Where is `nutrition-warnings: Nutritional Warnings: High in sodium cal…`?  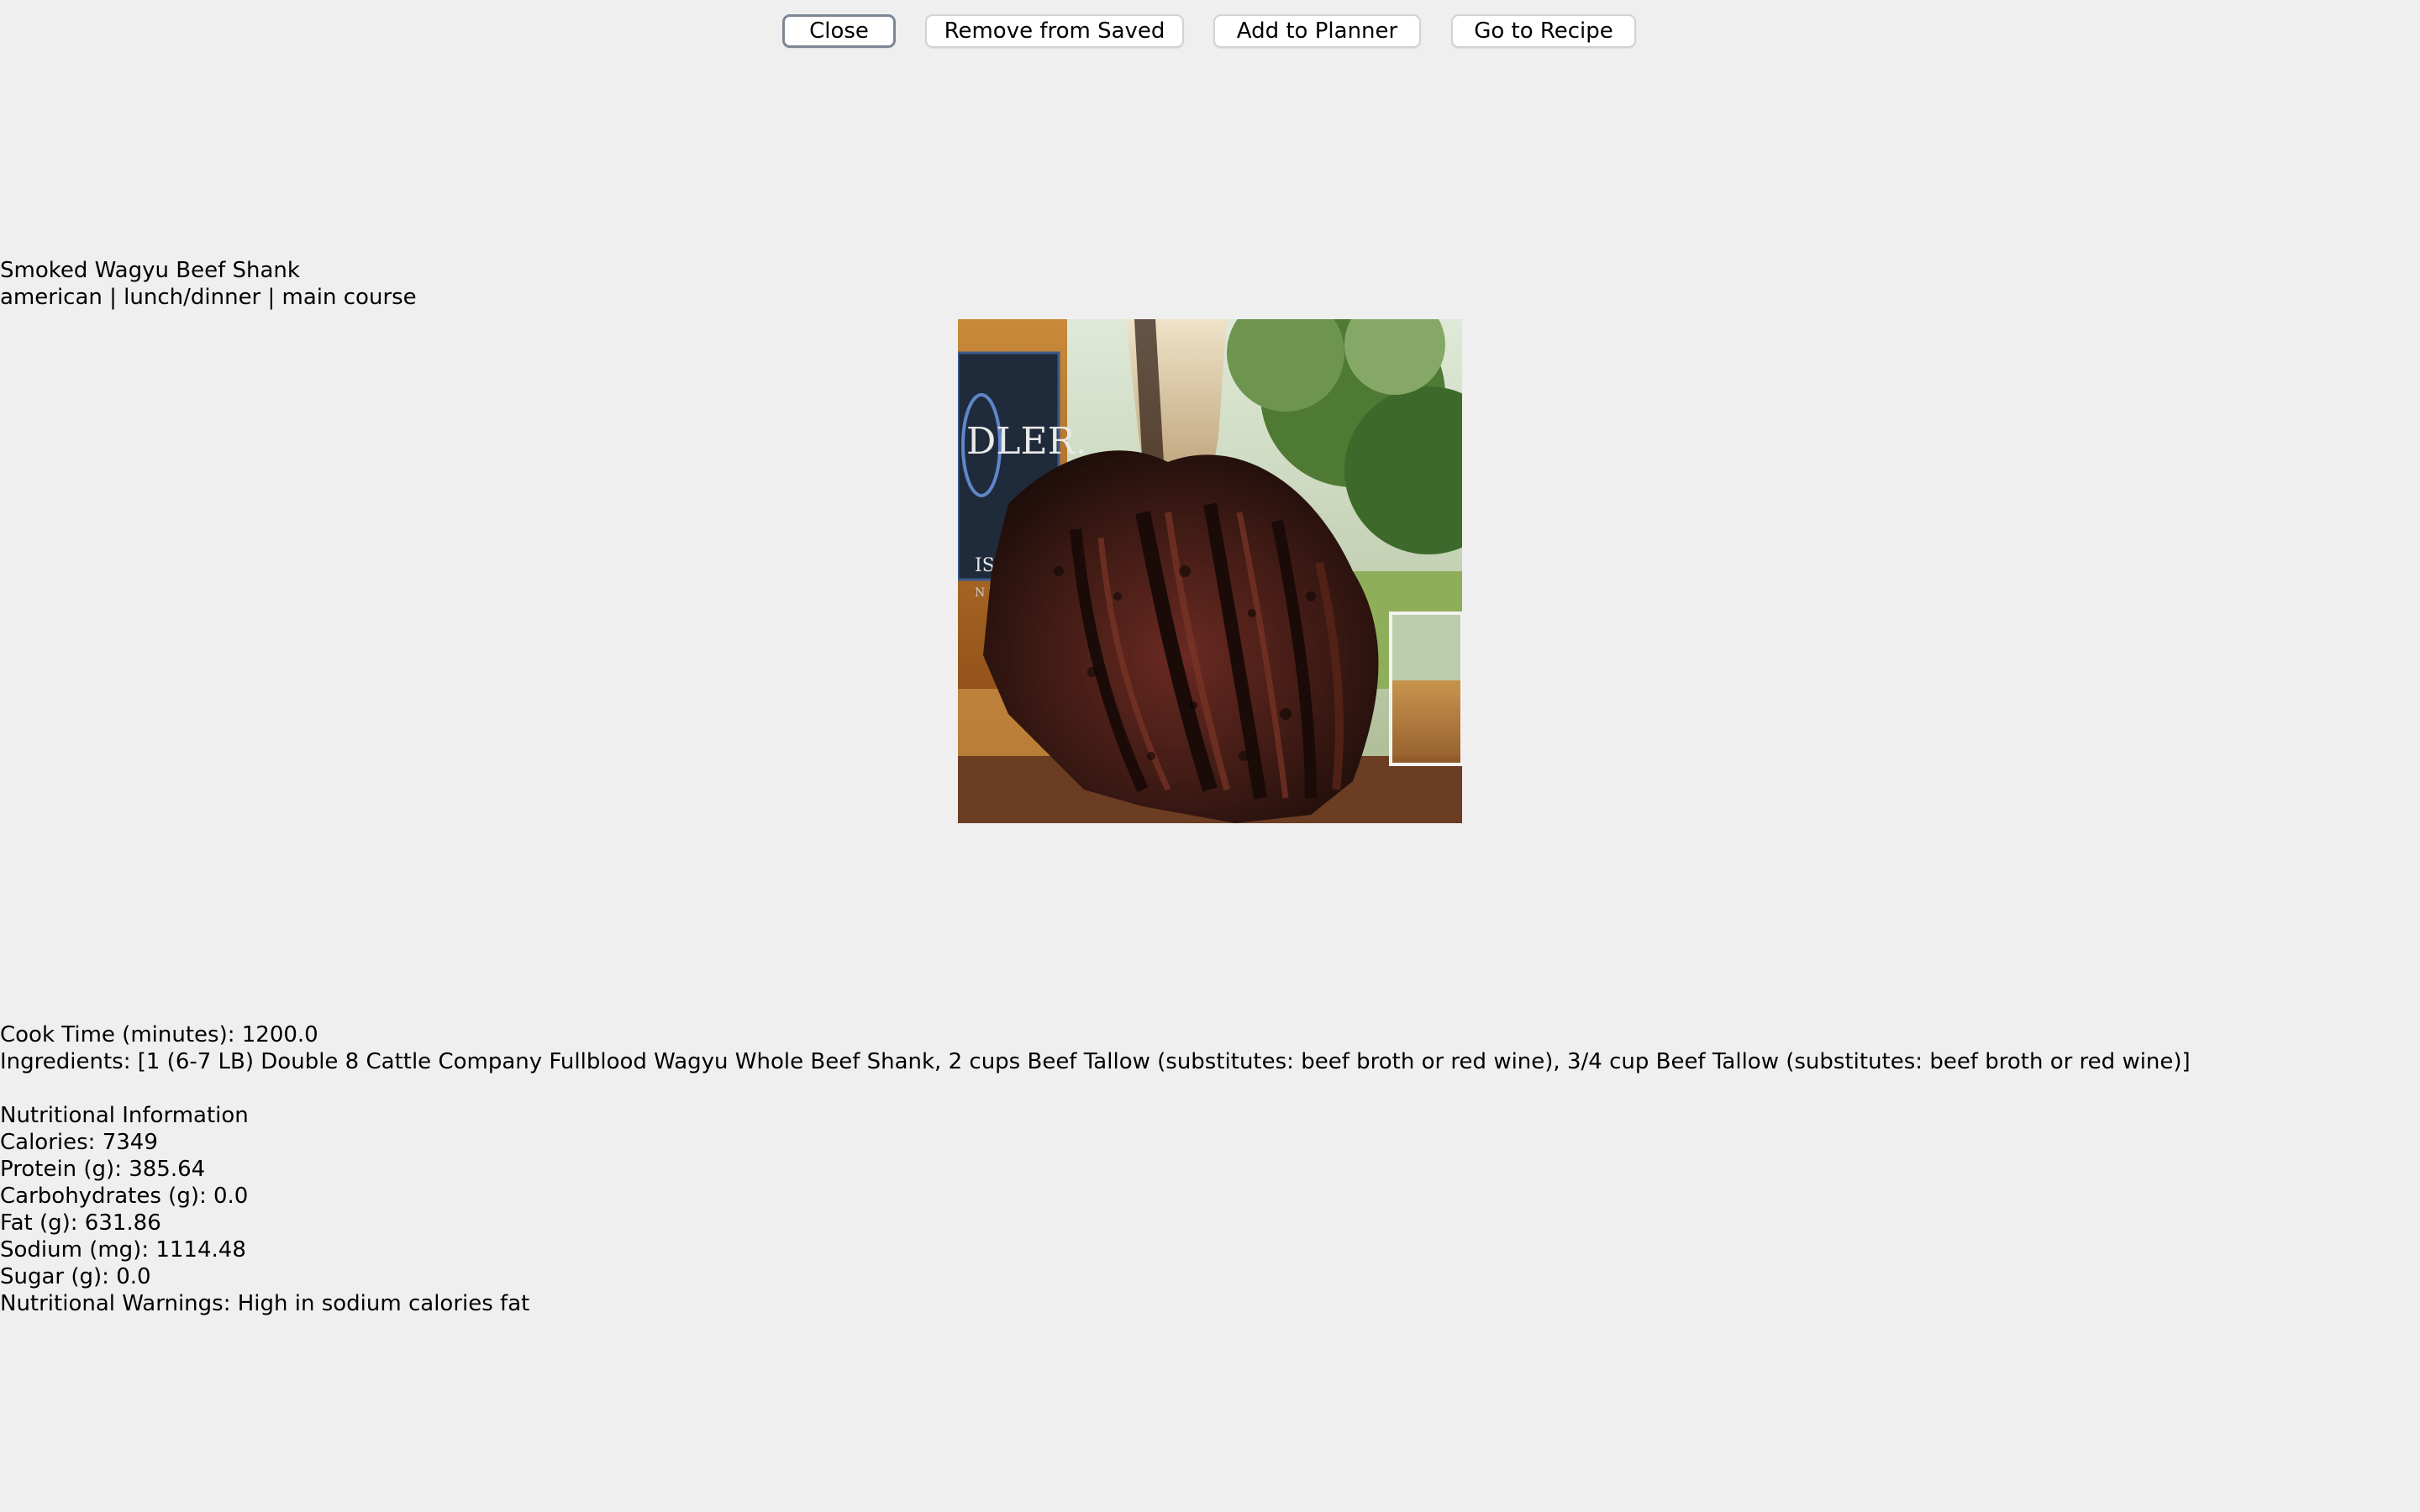
nutrition-warnings: Nutritional Warnings: High in sodium cal… is located at coordinates (265, 1303).